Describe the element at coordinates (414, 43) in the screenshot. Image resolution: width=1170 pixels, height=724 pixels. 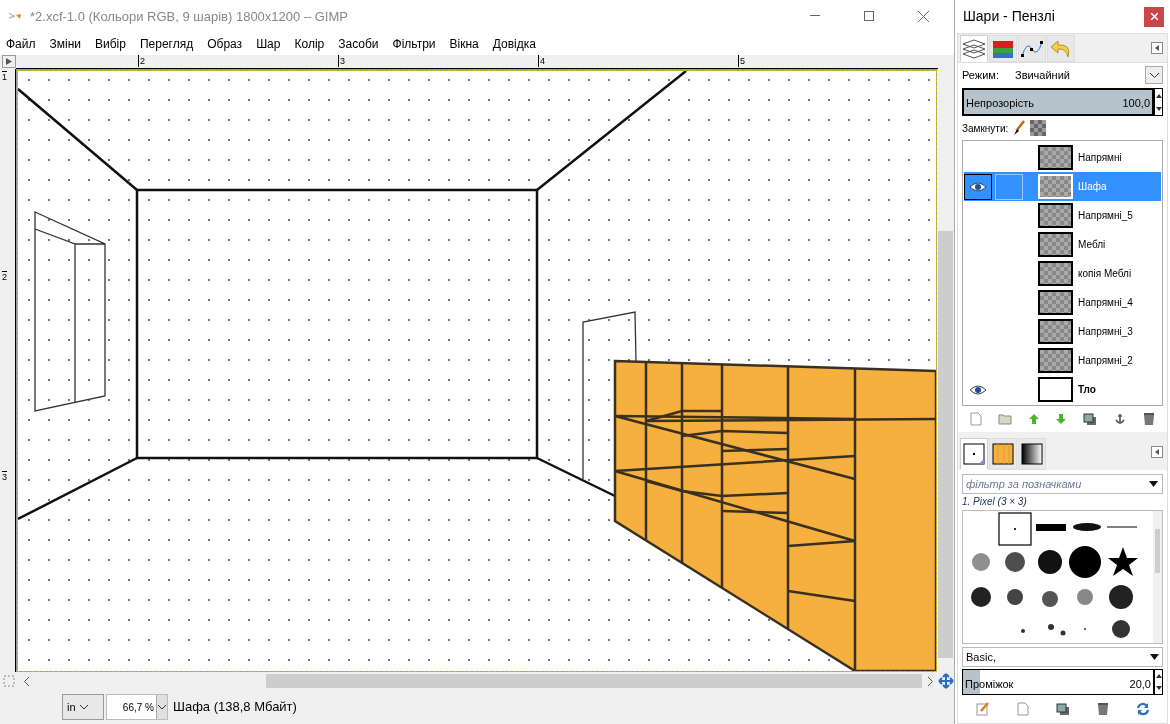
I see `menu-item: Фільтри` at that location.